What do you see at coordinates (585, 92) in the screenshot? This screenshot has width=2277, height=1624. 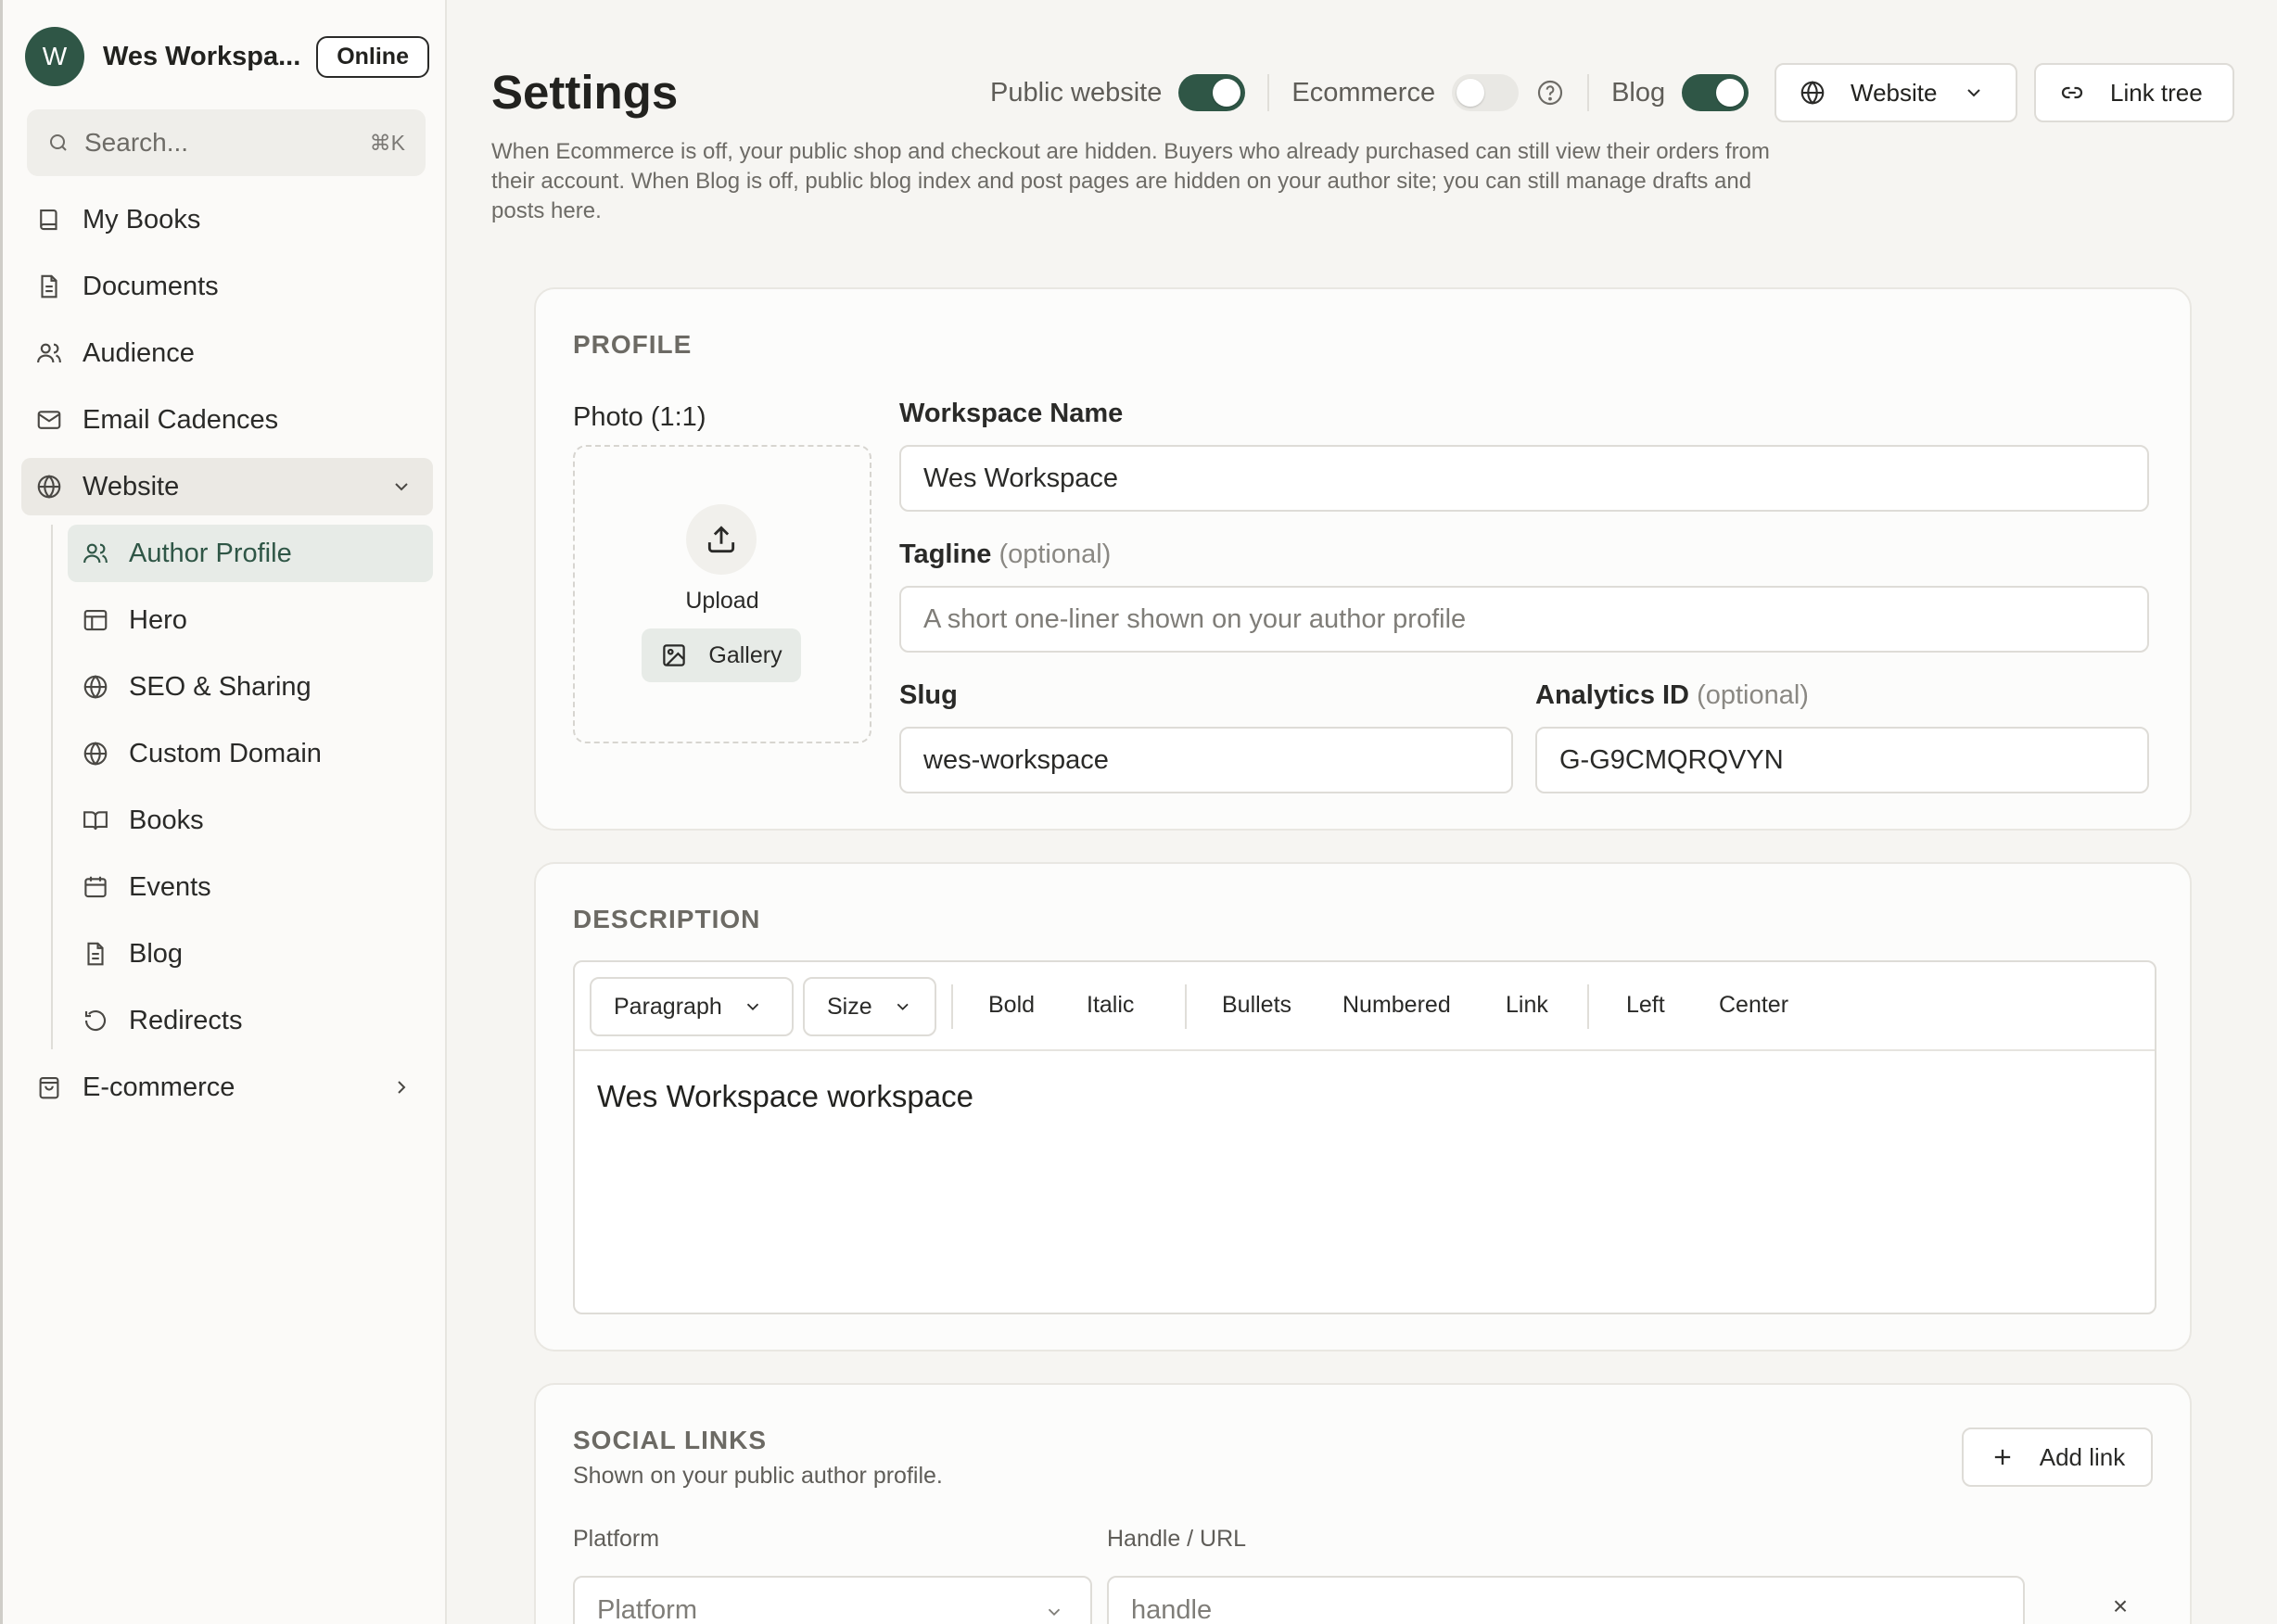 I see `page-title: Settings` at bounding box center [585, 92].